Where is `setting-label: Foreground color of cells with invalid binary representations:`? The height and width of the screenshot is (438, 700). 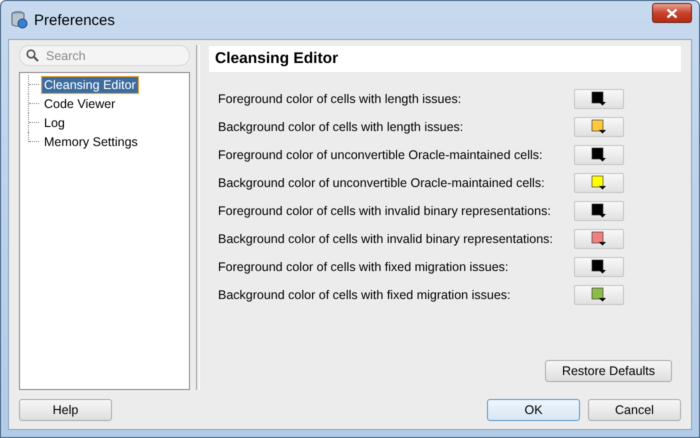
setting-label: Foreground color of cells with invalid binary representations: is located at coordinates (385, 211).